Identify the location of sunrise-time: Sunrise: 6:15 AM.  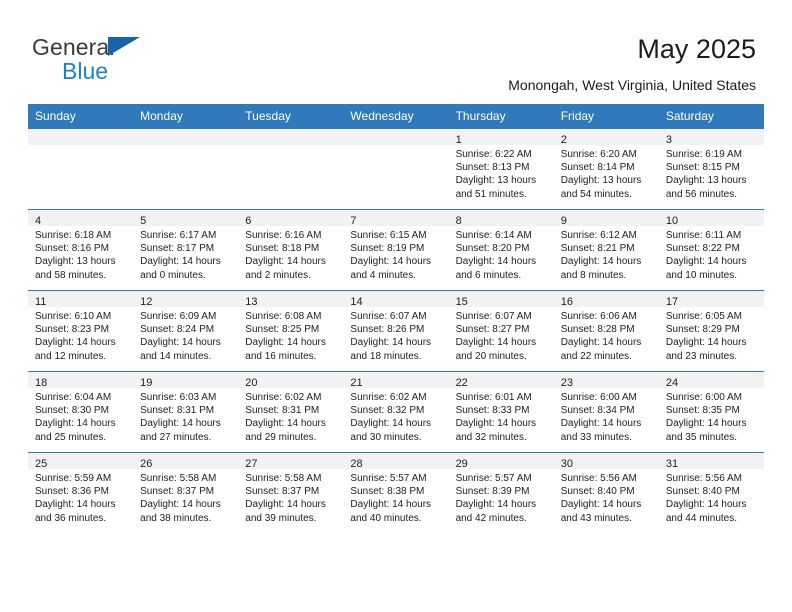
(388, 235).